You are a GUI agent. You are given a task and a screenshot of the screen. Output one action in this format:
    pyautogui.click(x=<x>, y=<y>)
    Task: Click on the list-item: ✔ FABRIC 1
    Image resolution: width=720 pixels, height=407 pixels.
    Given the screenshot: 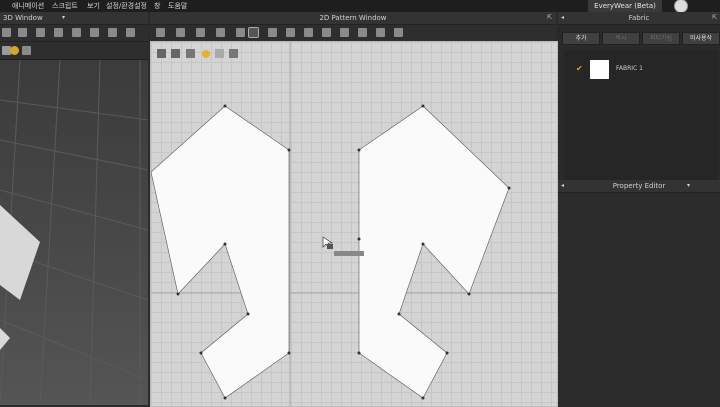 What is the action you would take?
    pyautogui.click(x=641, y=70)
    